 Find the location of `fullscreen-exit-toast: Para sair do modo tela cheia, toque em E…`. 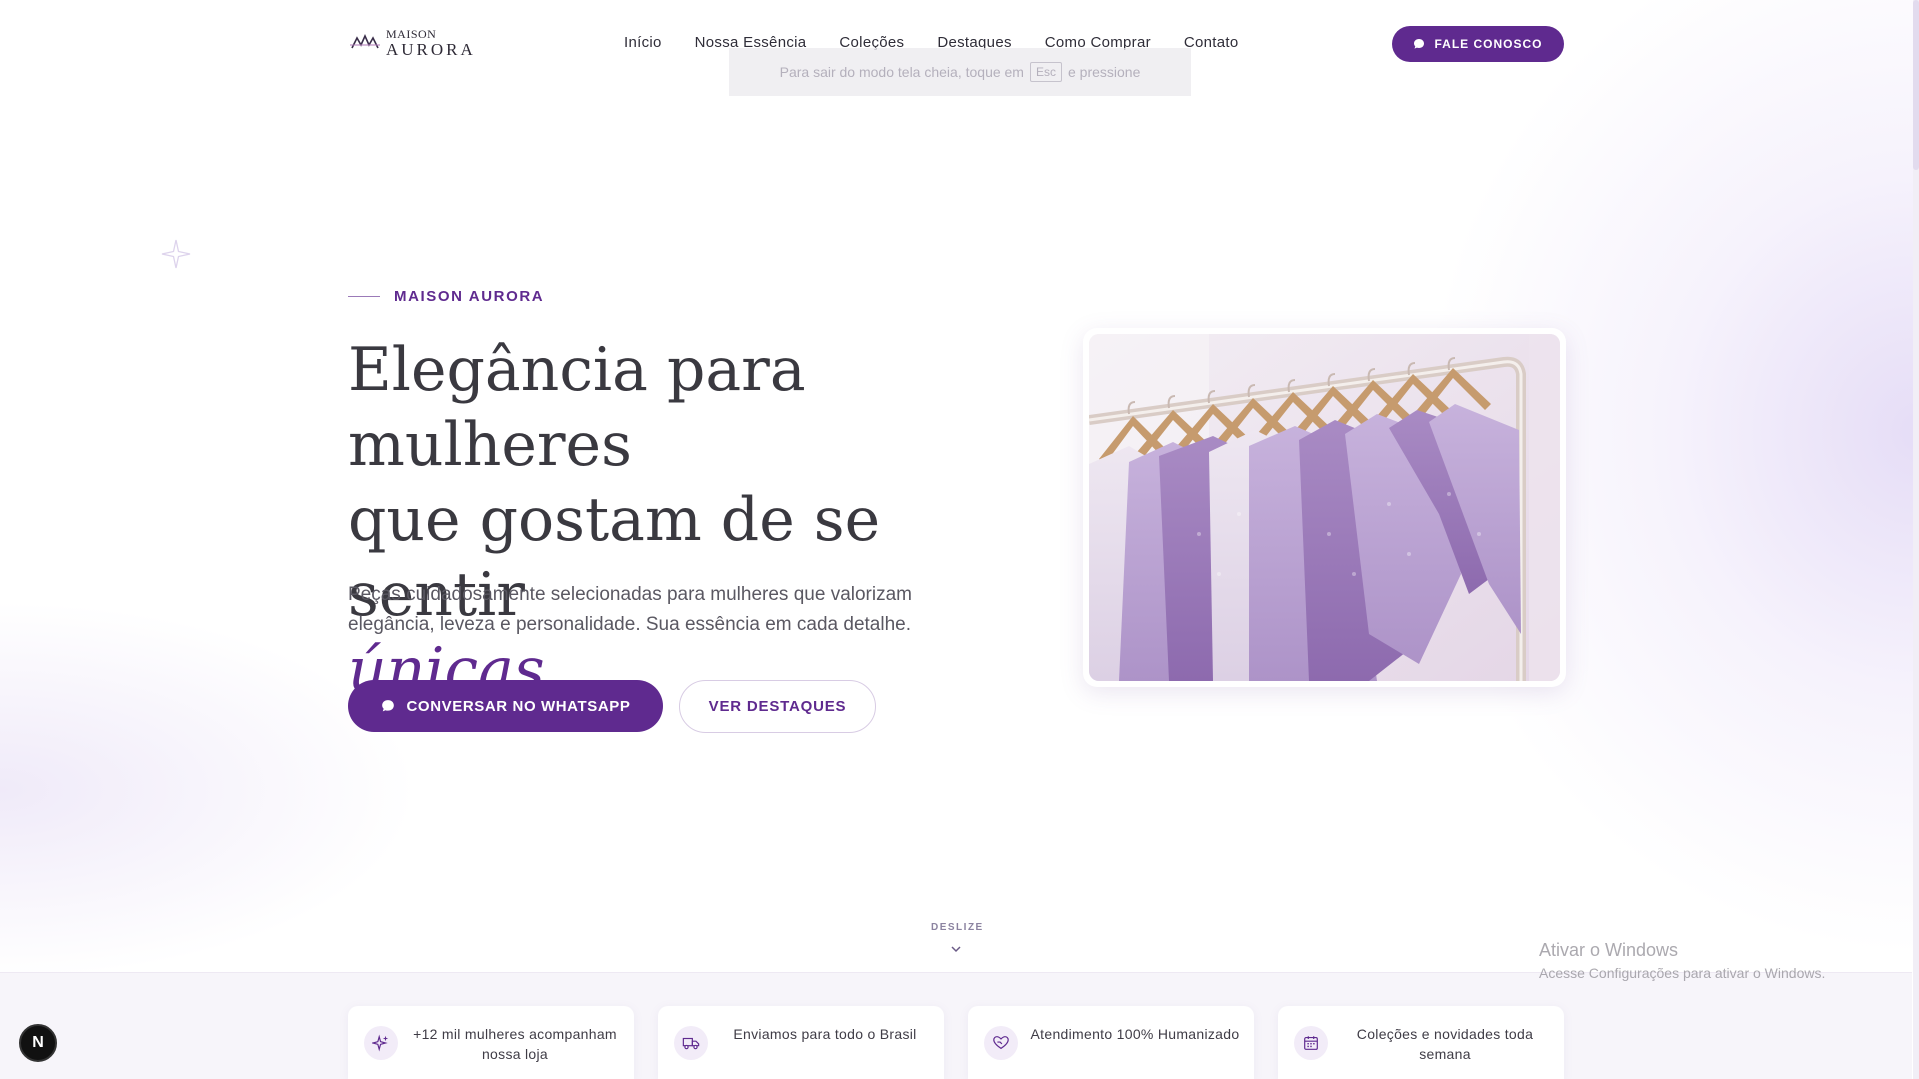

fullscreen-exit-toast: Para sair do modo tela cheia, toque em E… is located at coordinates (960, 72).